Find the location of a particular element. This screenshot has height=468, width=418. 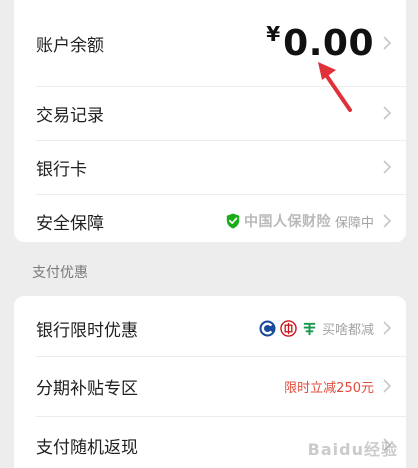

insurance-badge: 中国人保财险 保障中 is located at coordinates (300, 221).